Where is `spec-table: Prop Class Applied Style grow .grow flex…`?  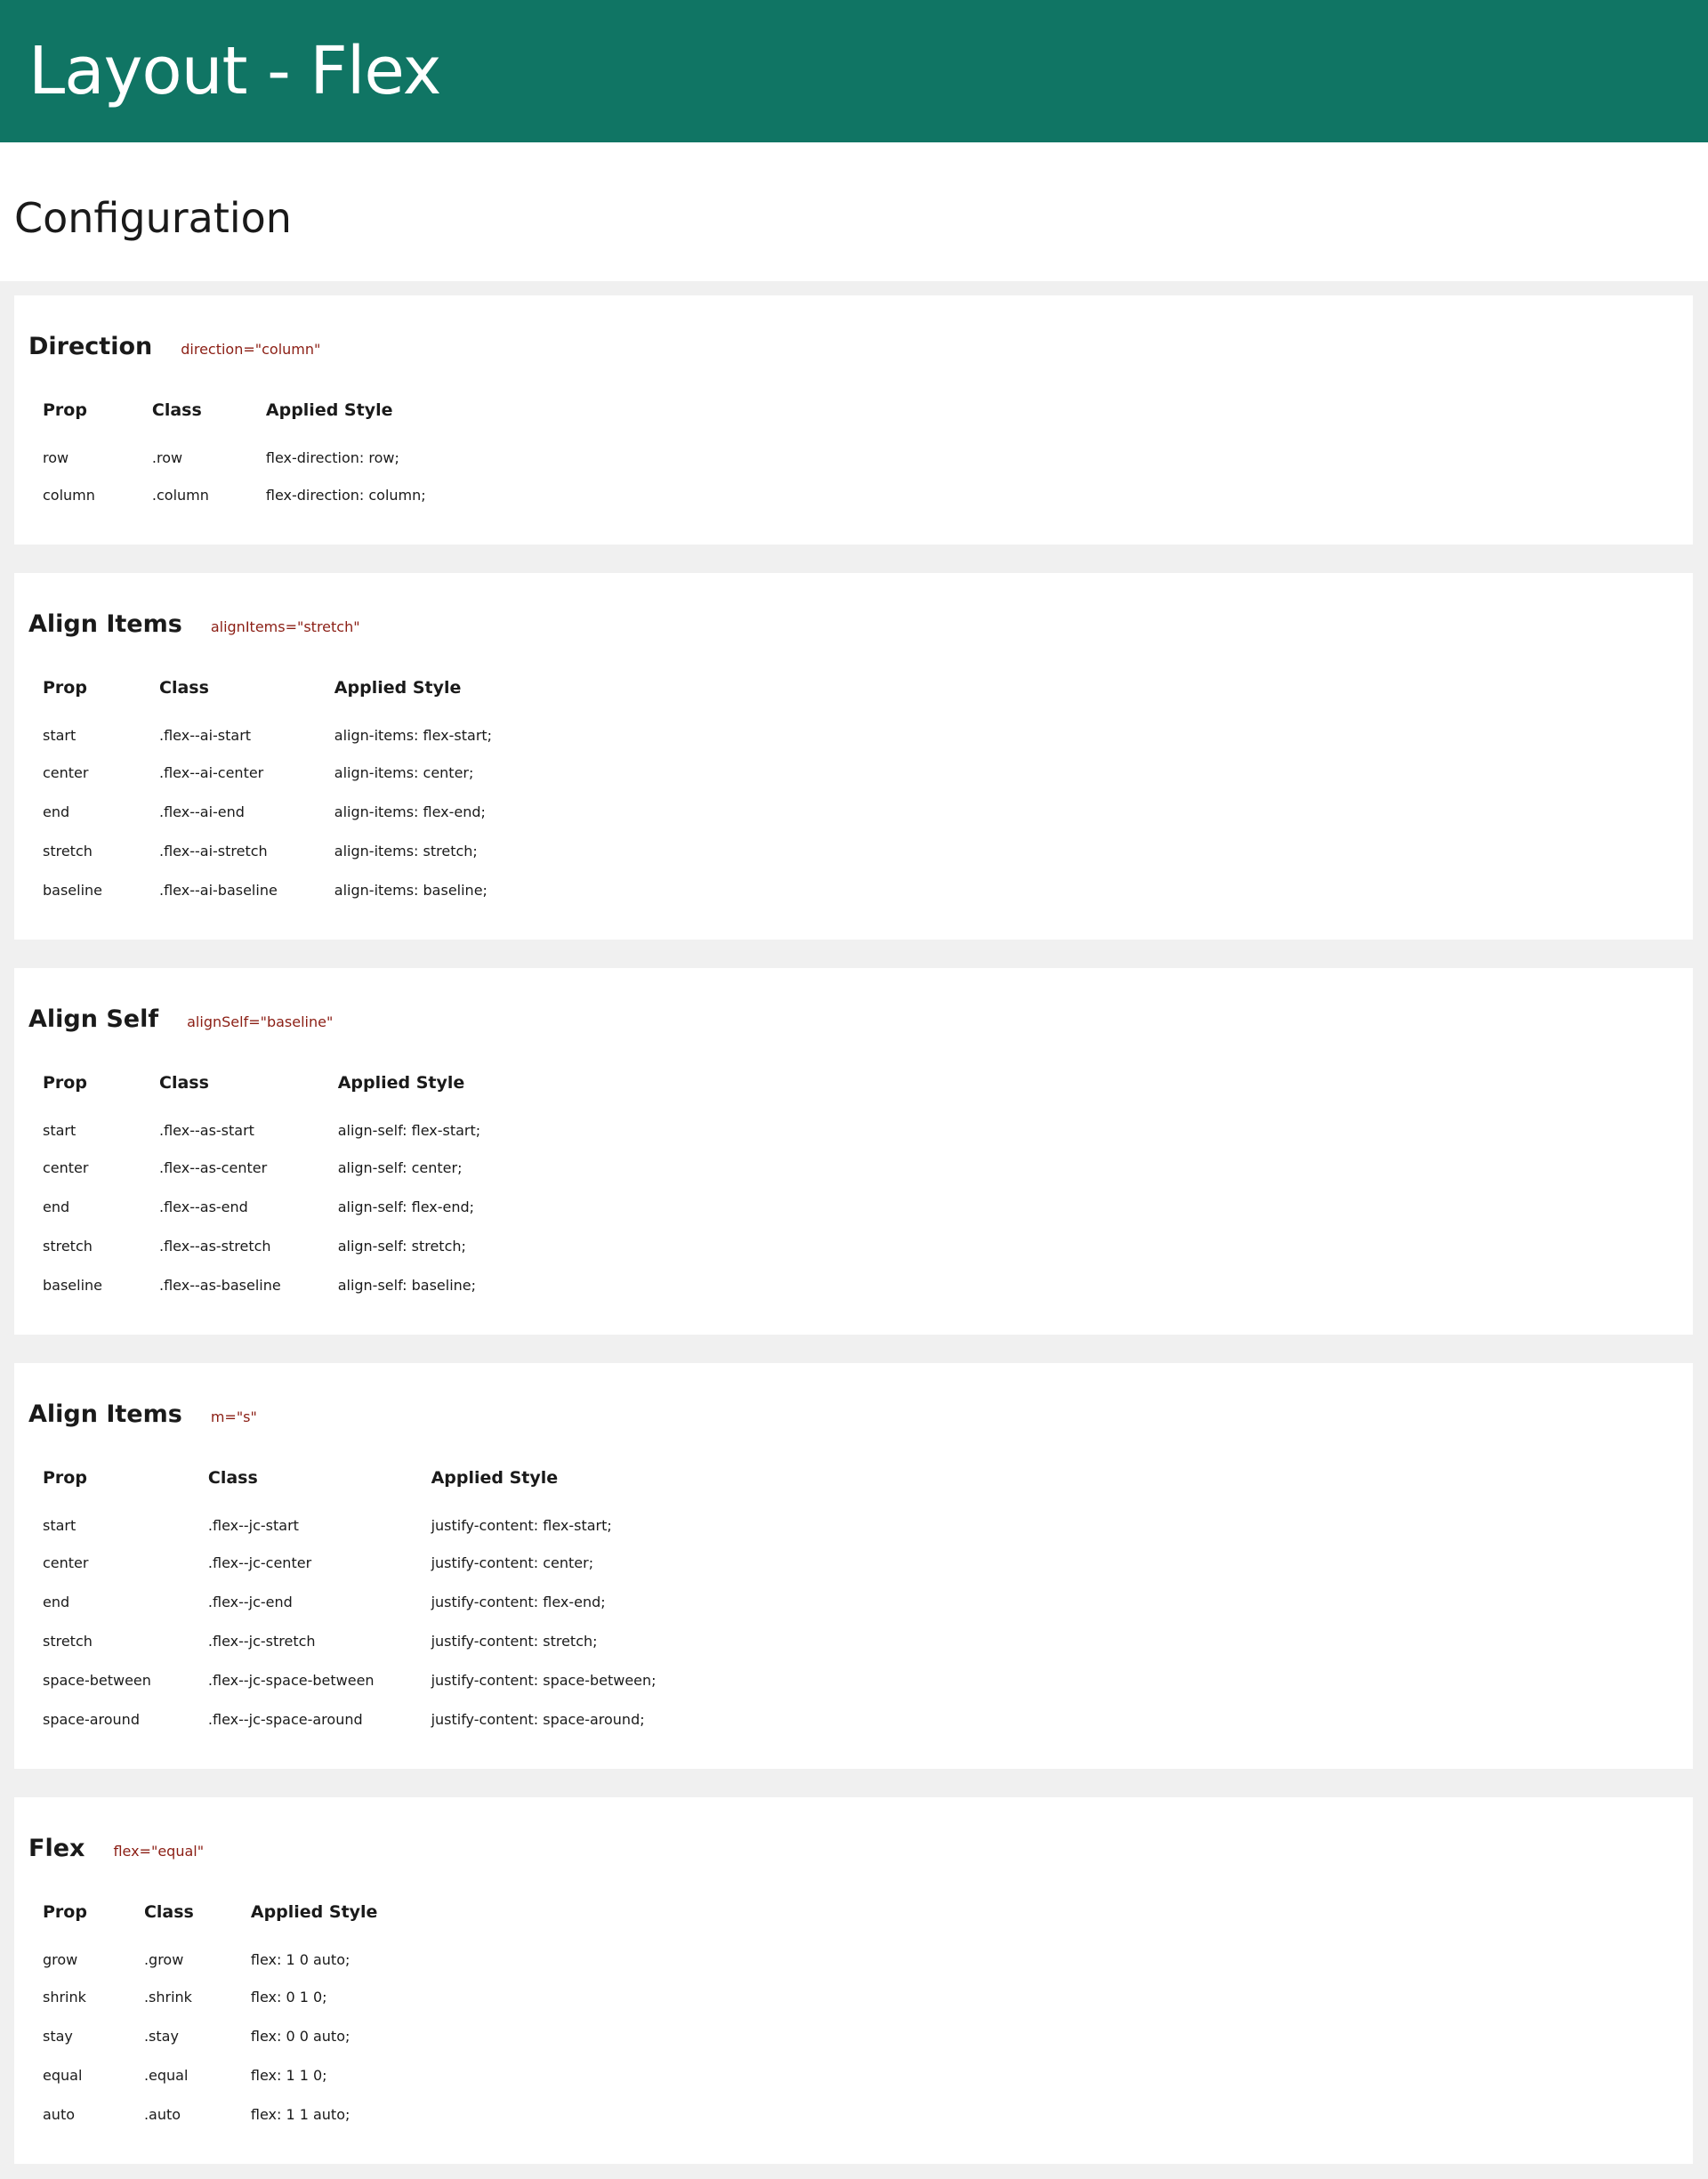
spec-table: Prop Class Applied Style grow .grow flex… is located at coordinates (238, 2018).